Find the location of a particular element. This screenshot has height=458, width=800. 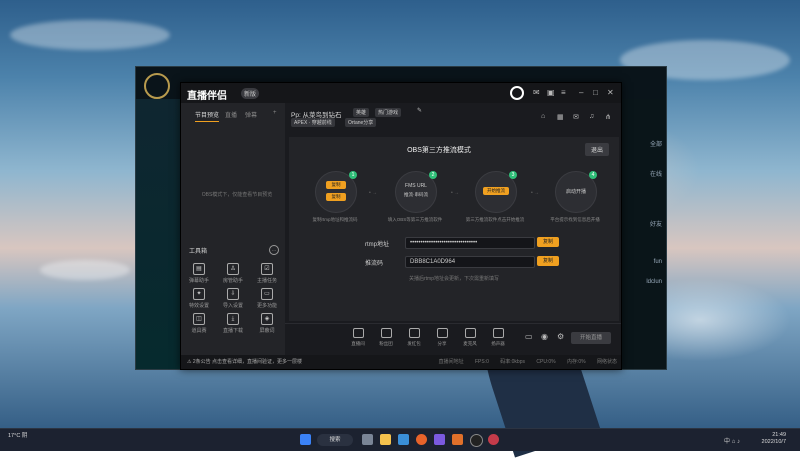

stream-key-label: 推流码 is located at coordinates (374, 264).